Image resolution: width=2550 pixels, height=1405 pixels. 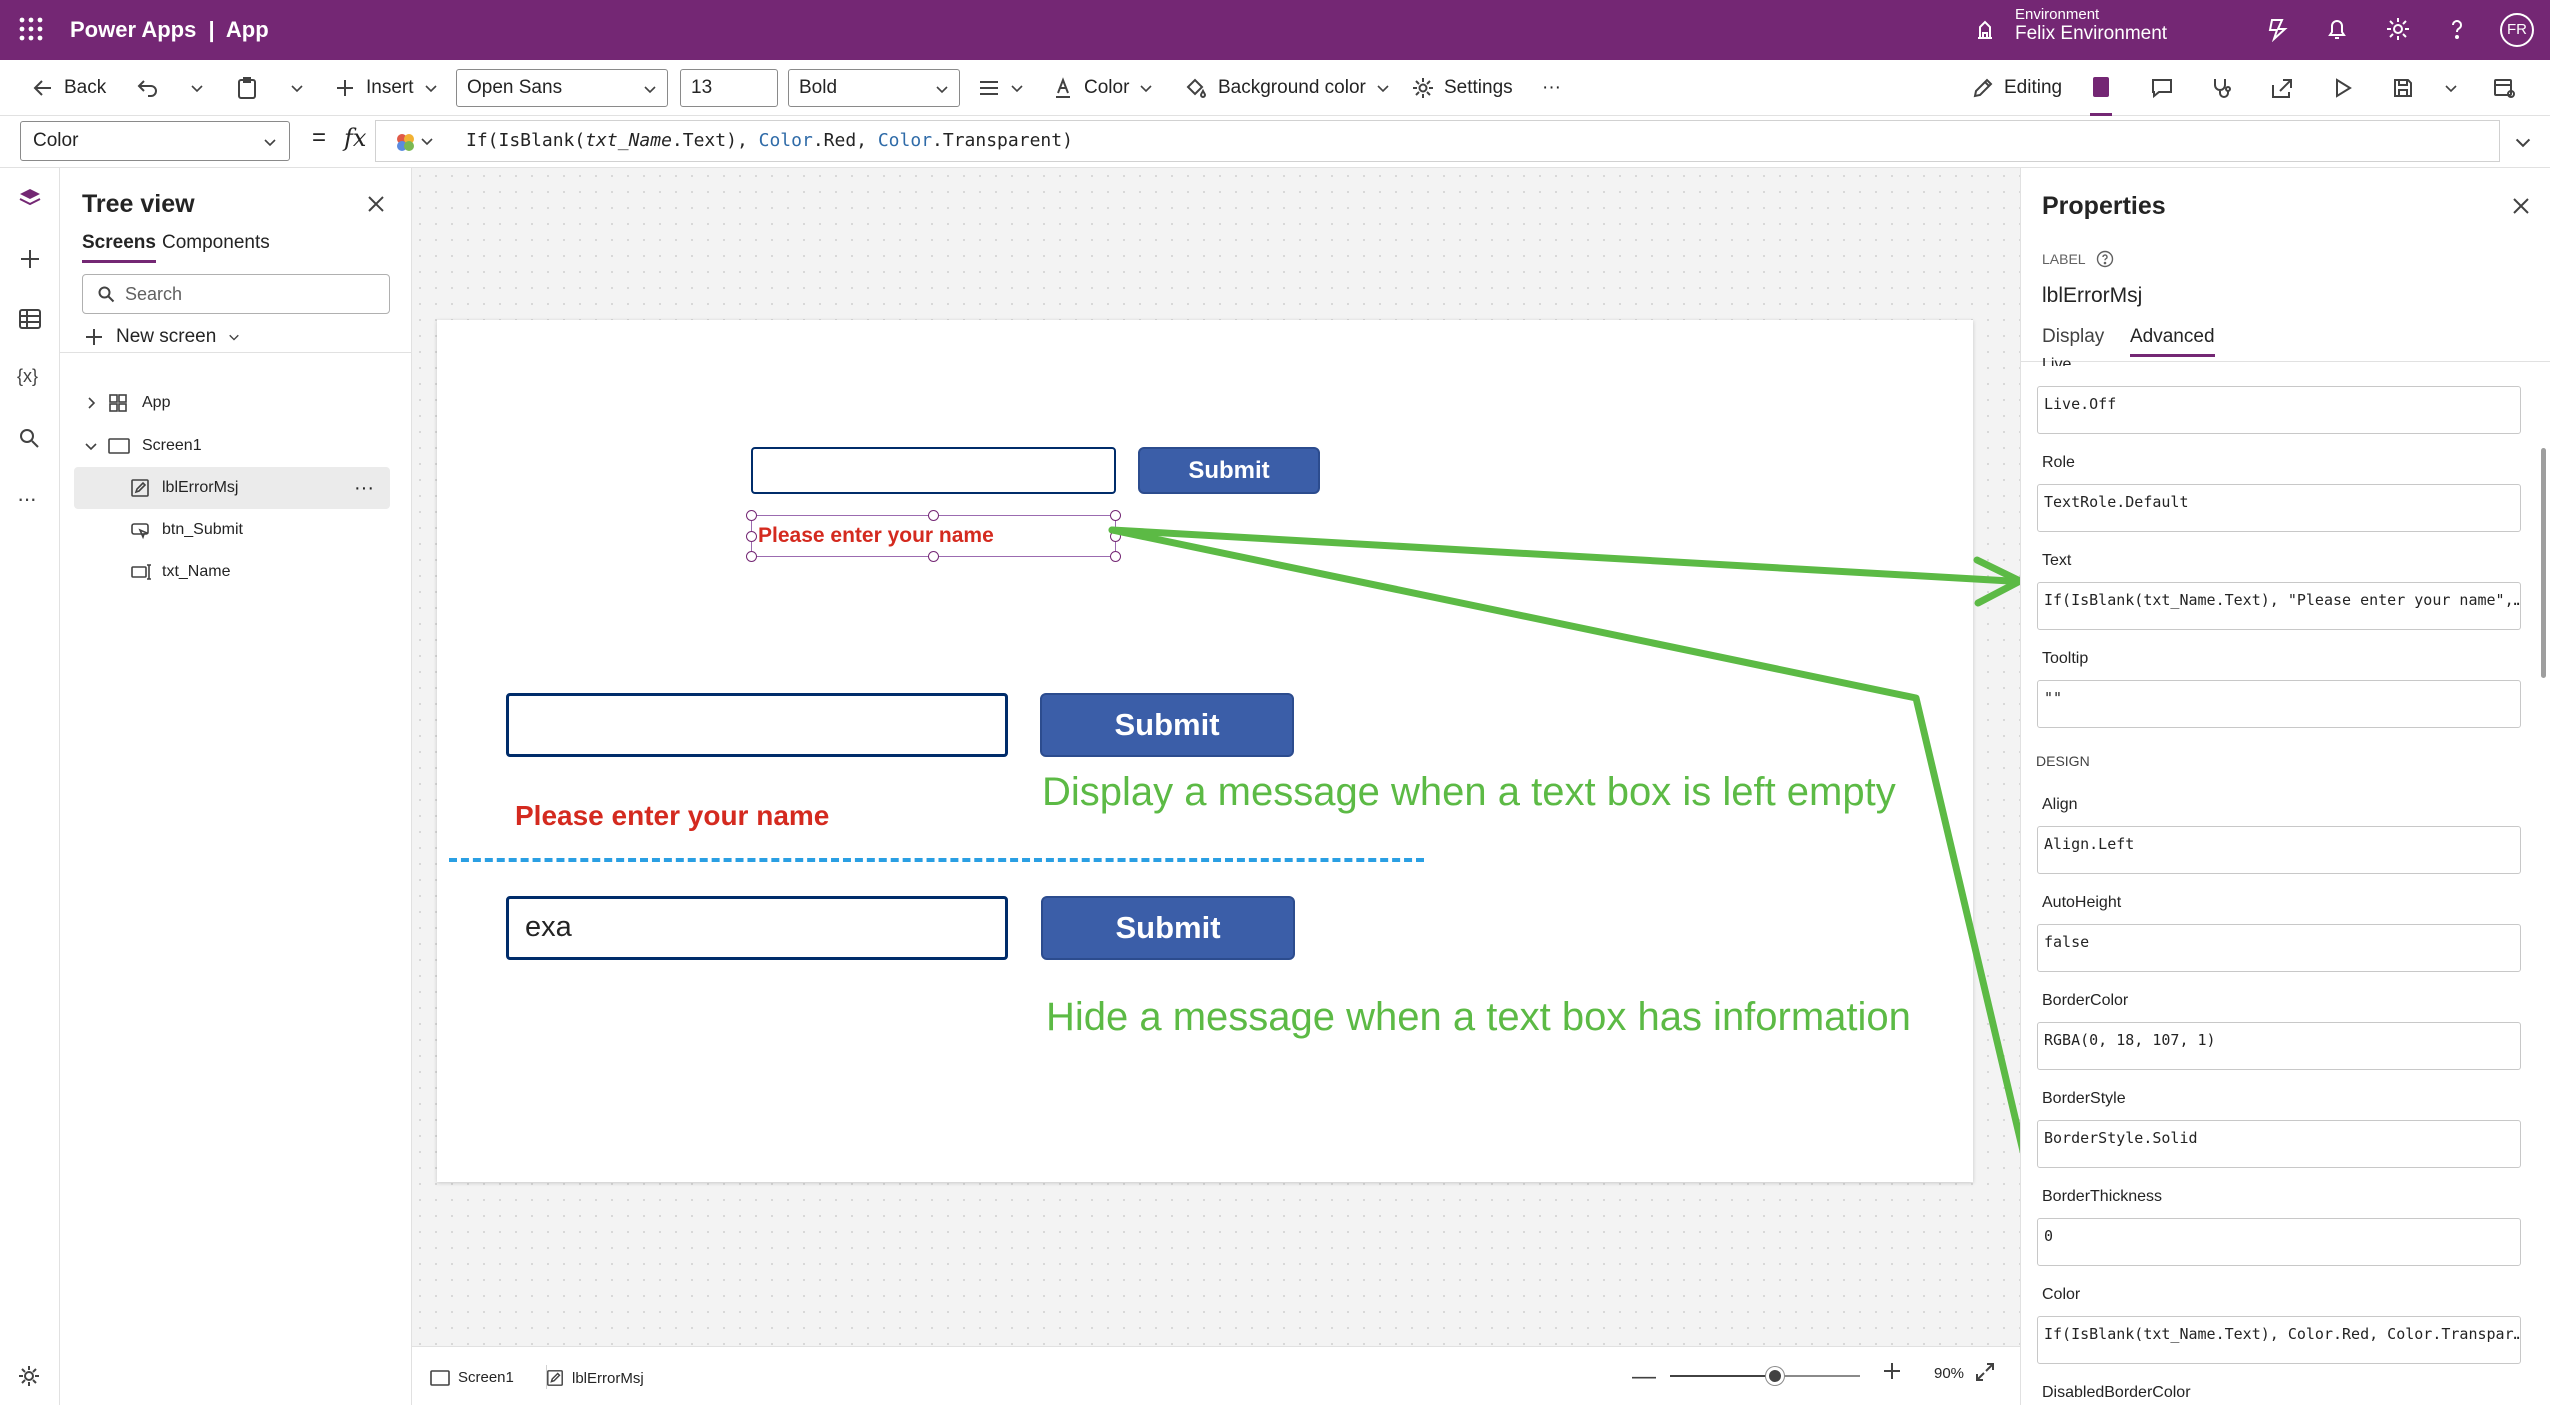 I want to click on lblerrormsj-selection: Please enter your name, so click(x=933, y=536).